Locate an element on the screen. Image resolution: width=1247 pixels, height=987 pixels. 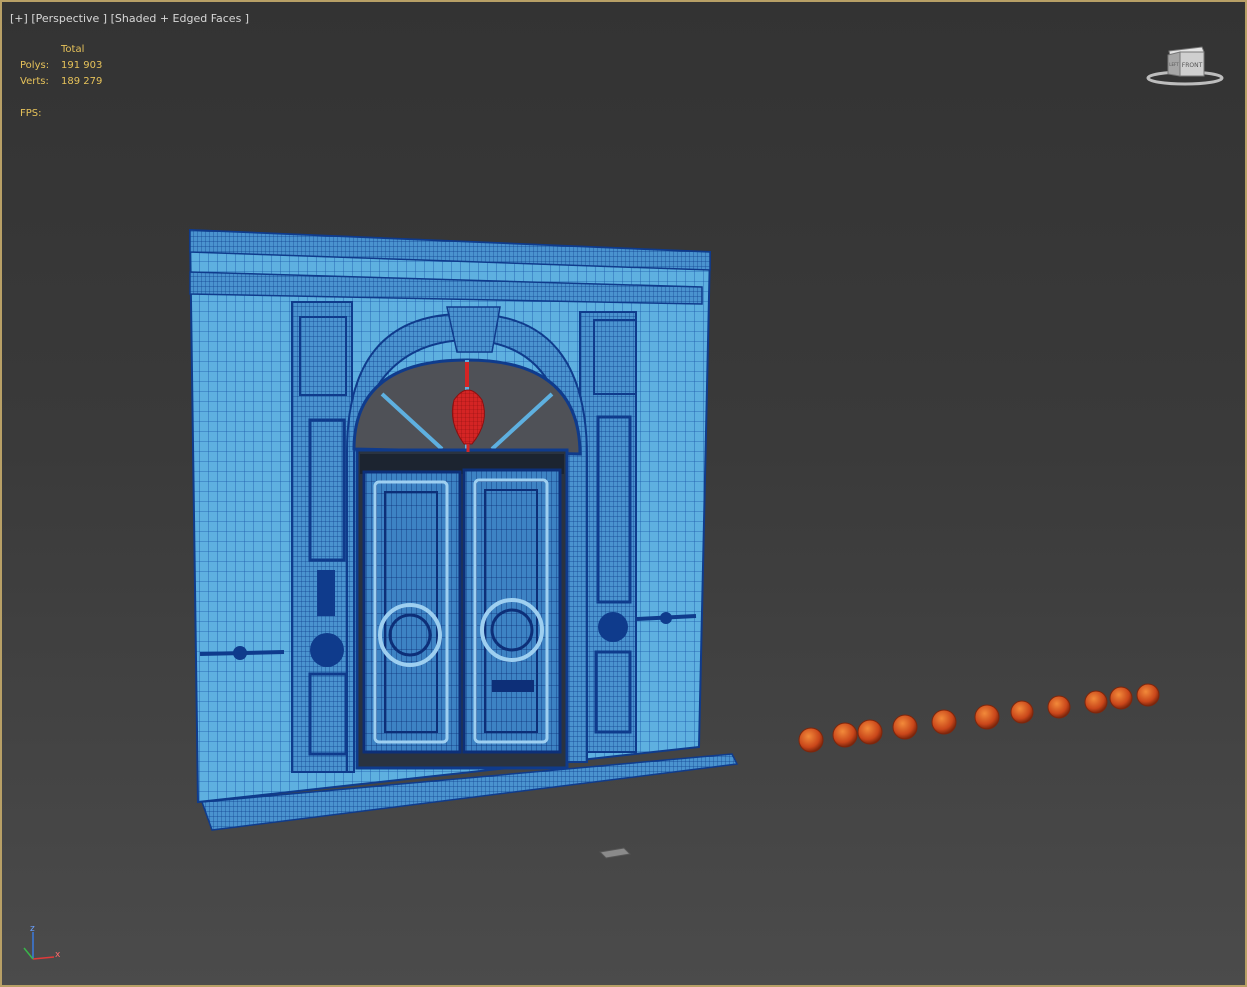
corbel-right is located at coordinates (615, 357).